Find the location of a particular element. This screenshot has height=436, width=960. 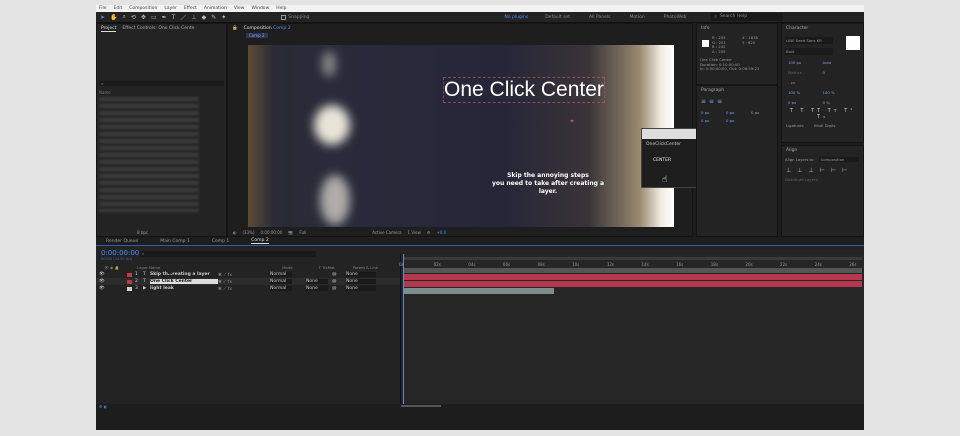

parent-header: Parent & Link is located at coordinates (365, 267).